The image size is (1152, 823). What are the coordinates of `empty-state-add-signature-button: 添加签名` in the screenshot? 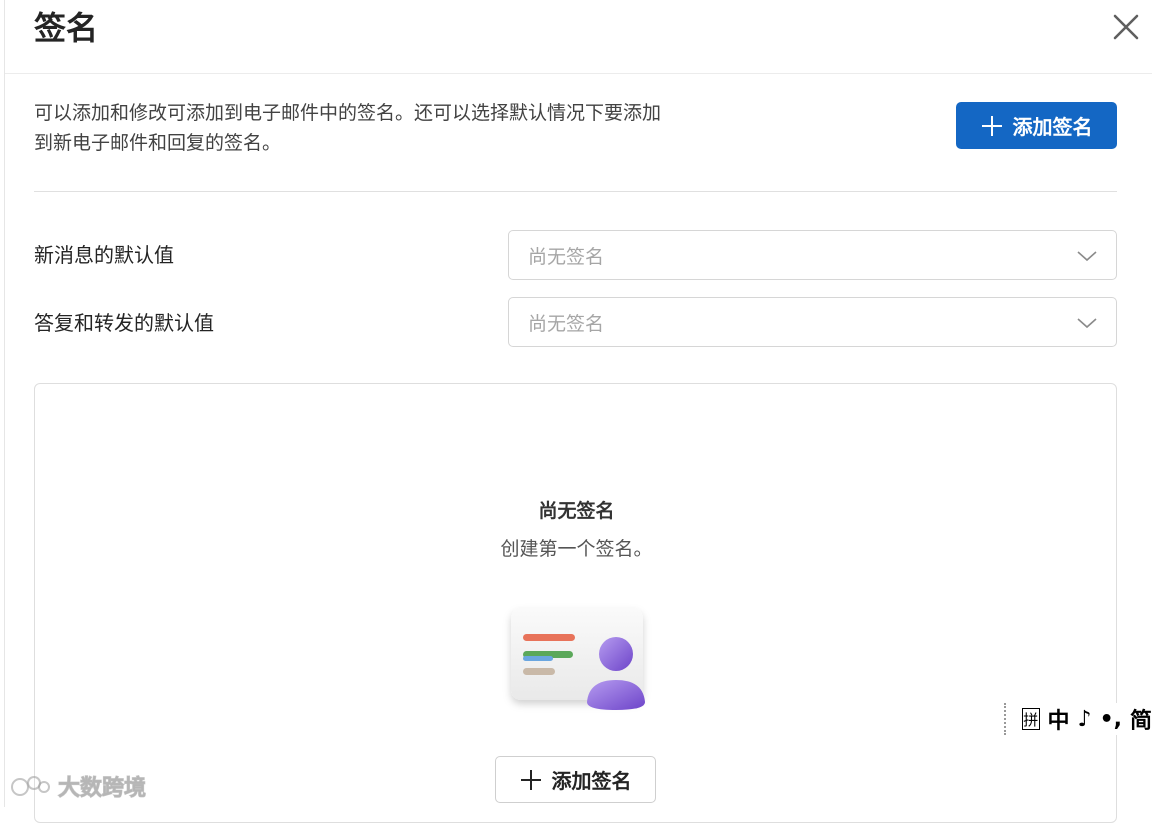 It's located at (575, 779).